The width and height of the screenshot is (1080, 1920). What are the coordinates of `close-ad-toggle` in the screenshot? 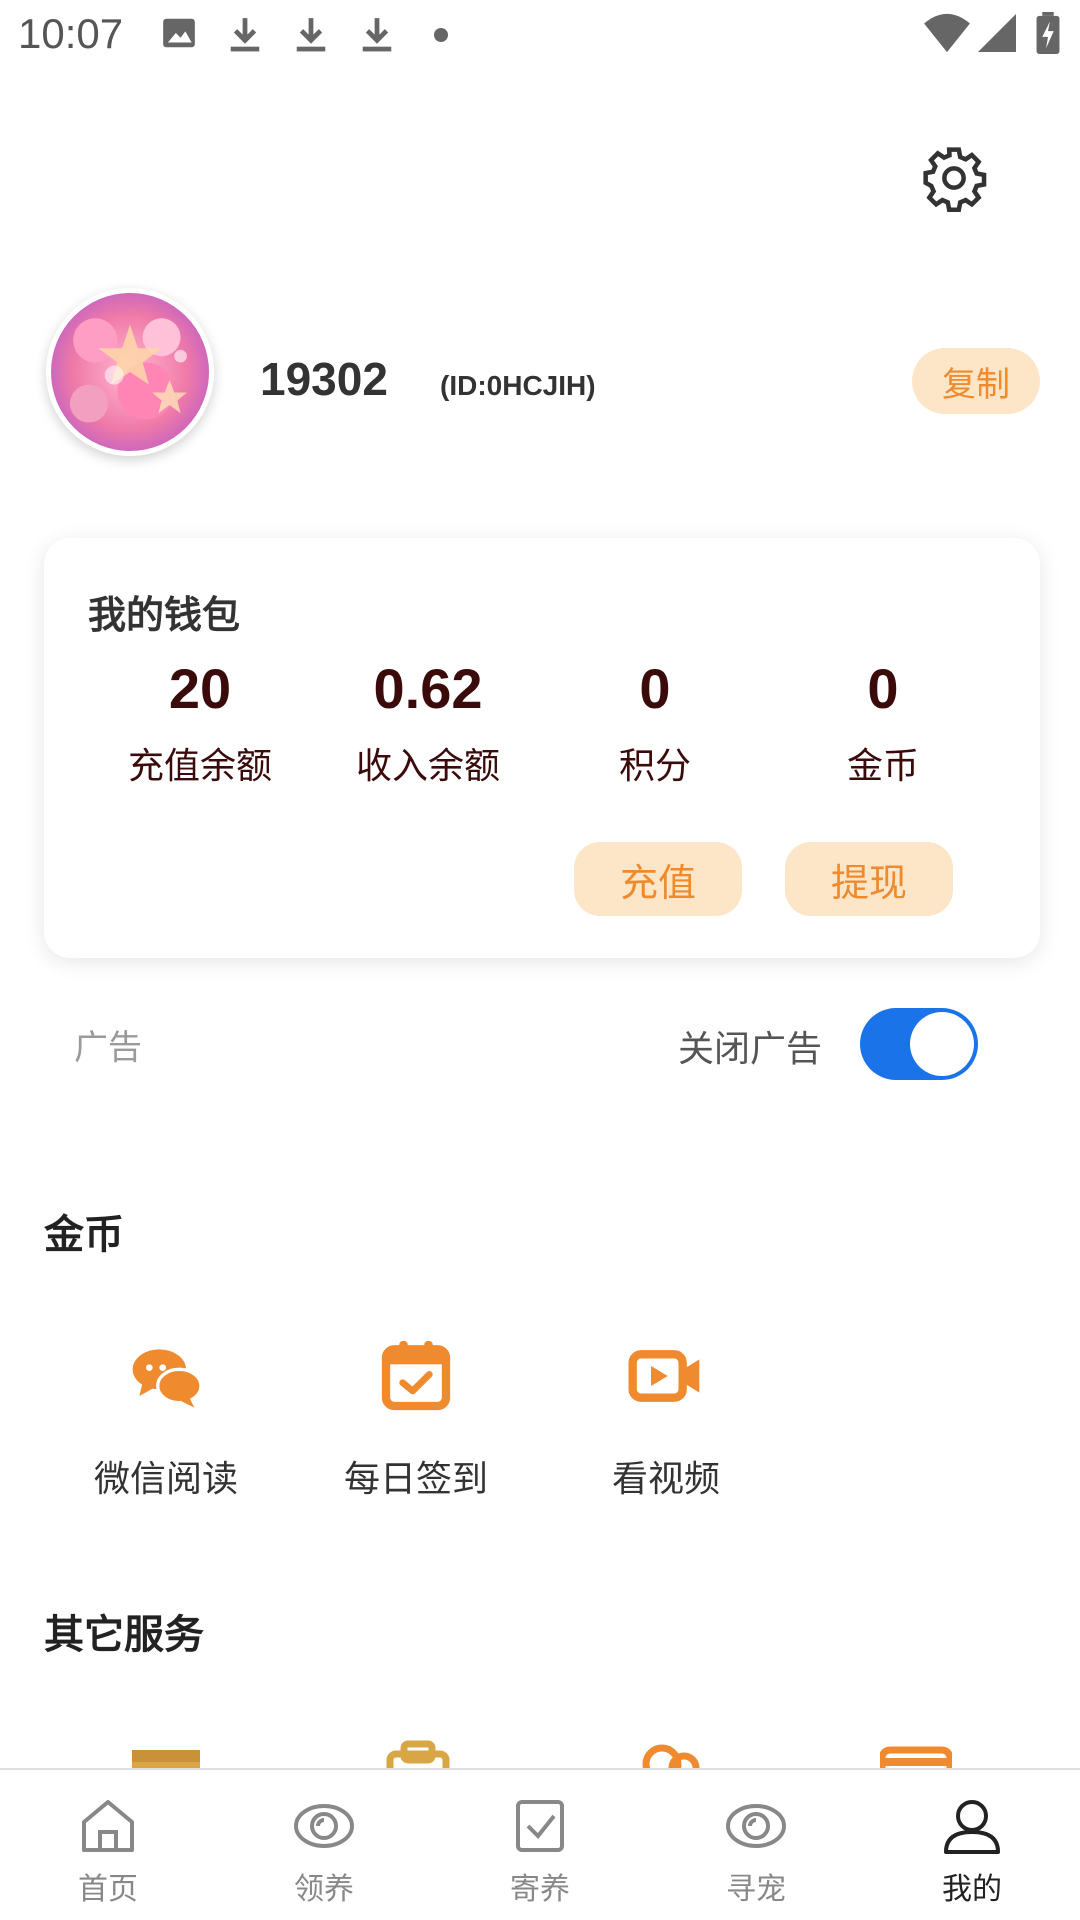 It's located at (919, 1044).